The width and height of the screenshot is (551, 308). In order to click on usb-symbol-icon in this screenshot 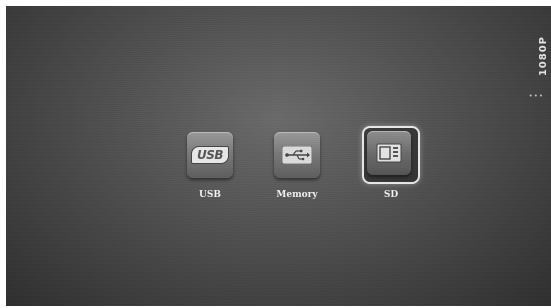, I will do `click(297, 155)`.